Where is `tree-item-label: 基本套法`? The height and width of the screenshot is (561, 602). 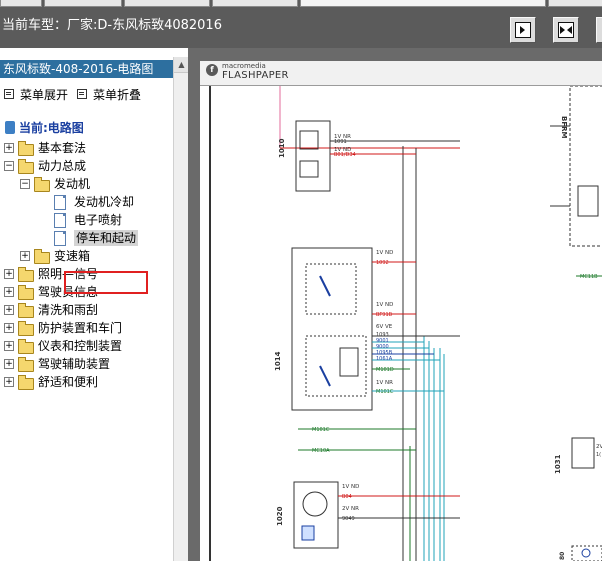 tree-item-label: 基本套法 is located at coordinates (62, 148).